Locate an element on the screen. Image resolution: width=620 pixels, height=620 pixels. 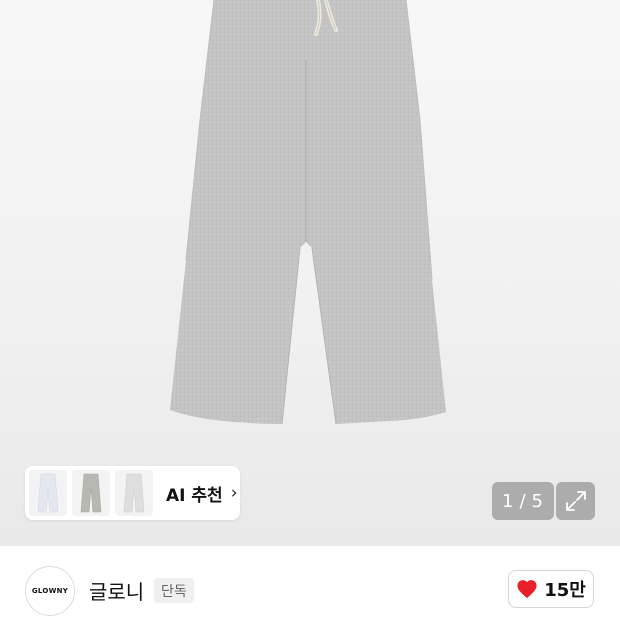
ai-recommend-label: AI 추천 is located at coordinates (194, 495).